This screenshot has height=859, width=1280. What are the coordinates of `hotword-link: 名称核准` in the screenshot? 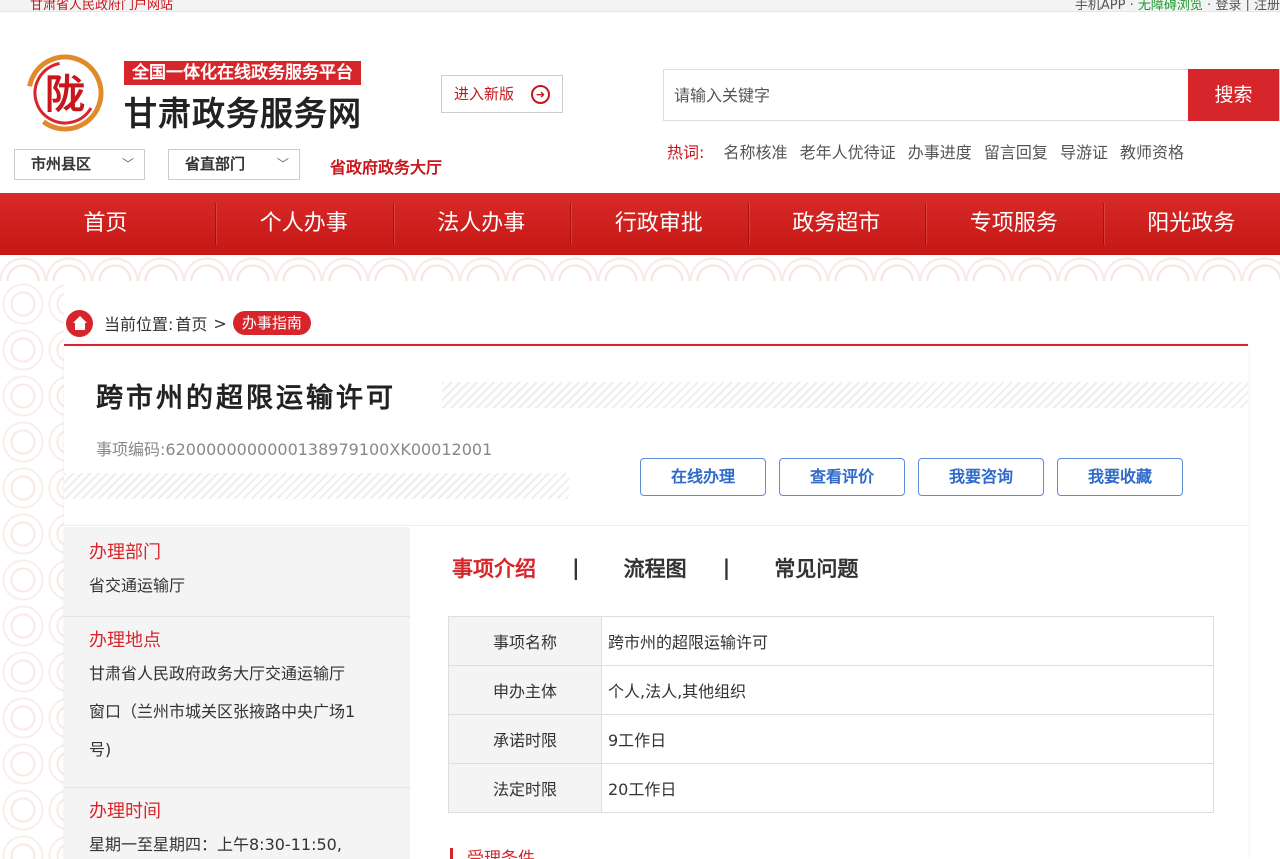 It's located at (756, 152).